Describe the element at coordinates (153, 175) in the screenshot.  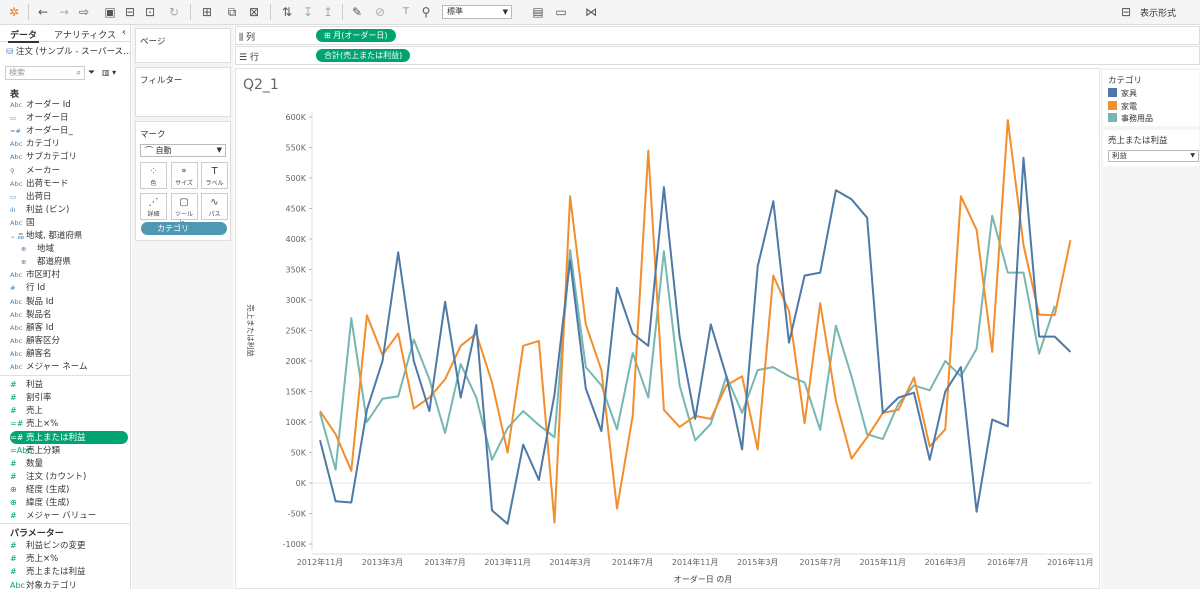
I see `color-button: ⁘ 色` at that location.